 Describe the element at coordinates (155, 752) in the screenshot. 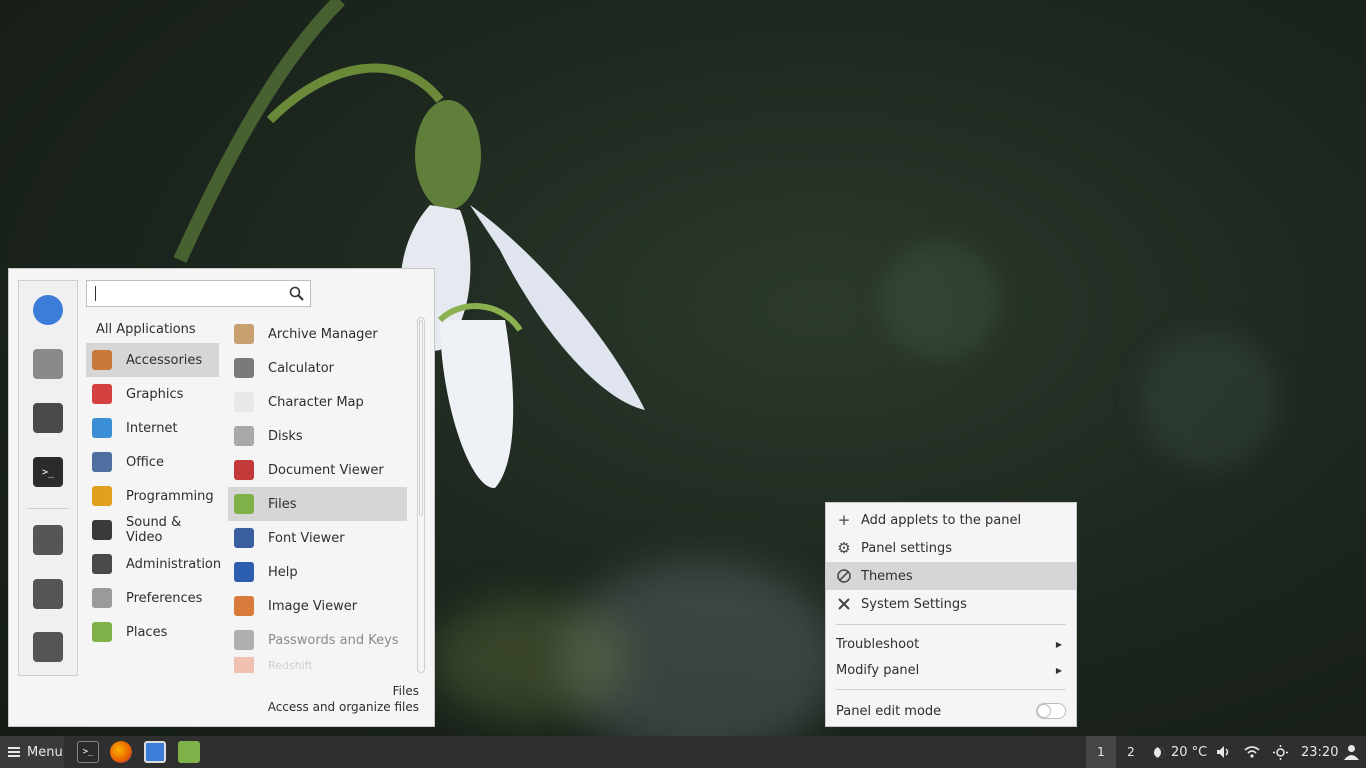

I see `chromium-launcher-icon` at that location.